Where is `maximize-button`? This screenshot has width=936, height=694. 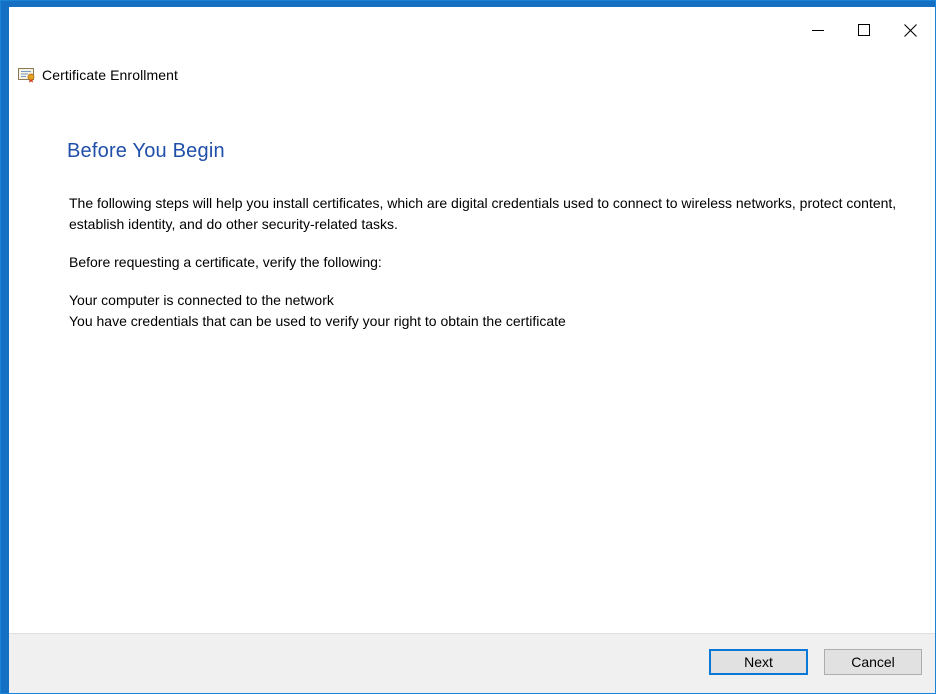
maximize-button is located at coordinates (864, 30).